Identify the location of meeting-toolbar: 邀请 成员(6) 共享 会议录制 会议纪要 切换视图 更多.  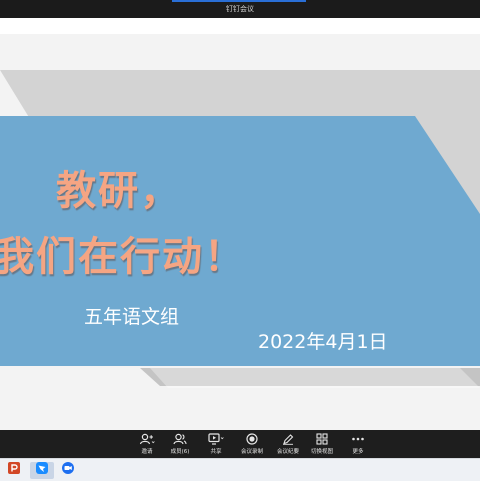
(240, 444).